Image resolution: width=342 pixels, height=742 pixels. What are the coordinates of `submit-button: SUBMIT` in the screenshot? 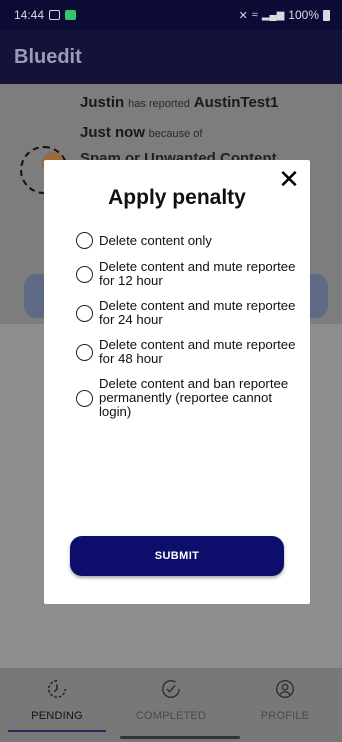 It's located at (177, 556).